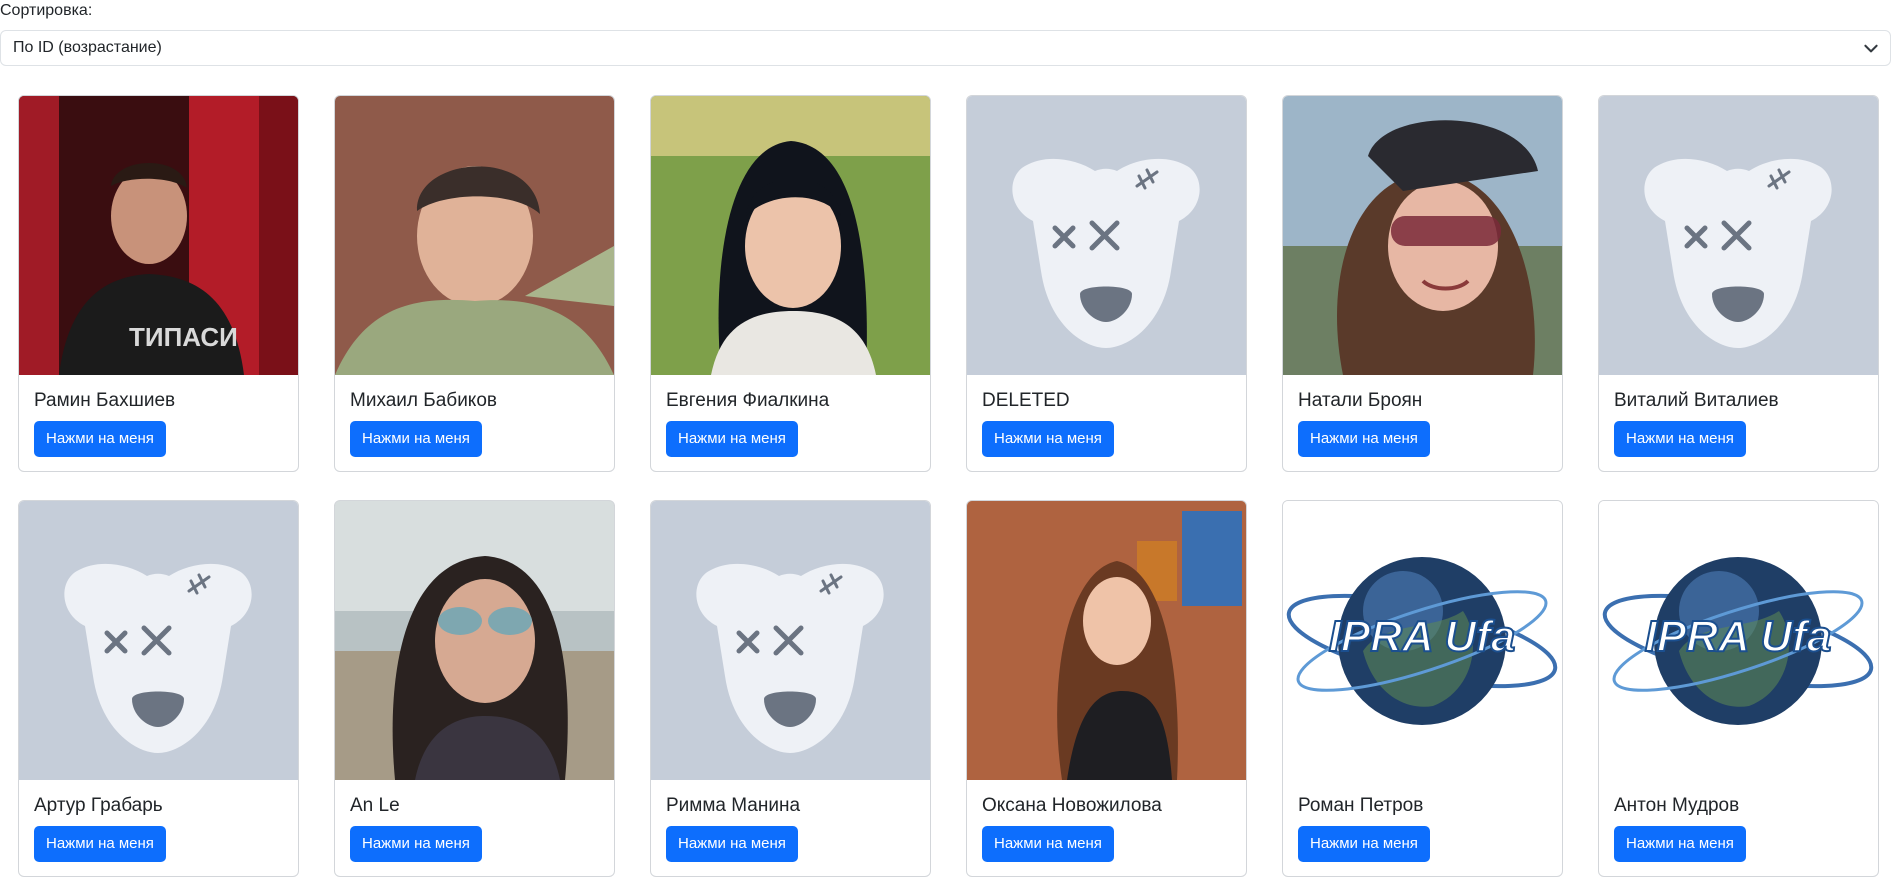  Describe the element at coordinates (1677, 805) in the screenshot. I see `user-name: Антон Мудров` at that location.